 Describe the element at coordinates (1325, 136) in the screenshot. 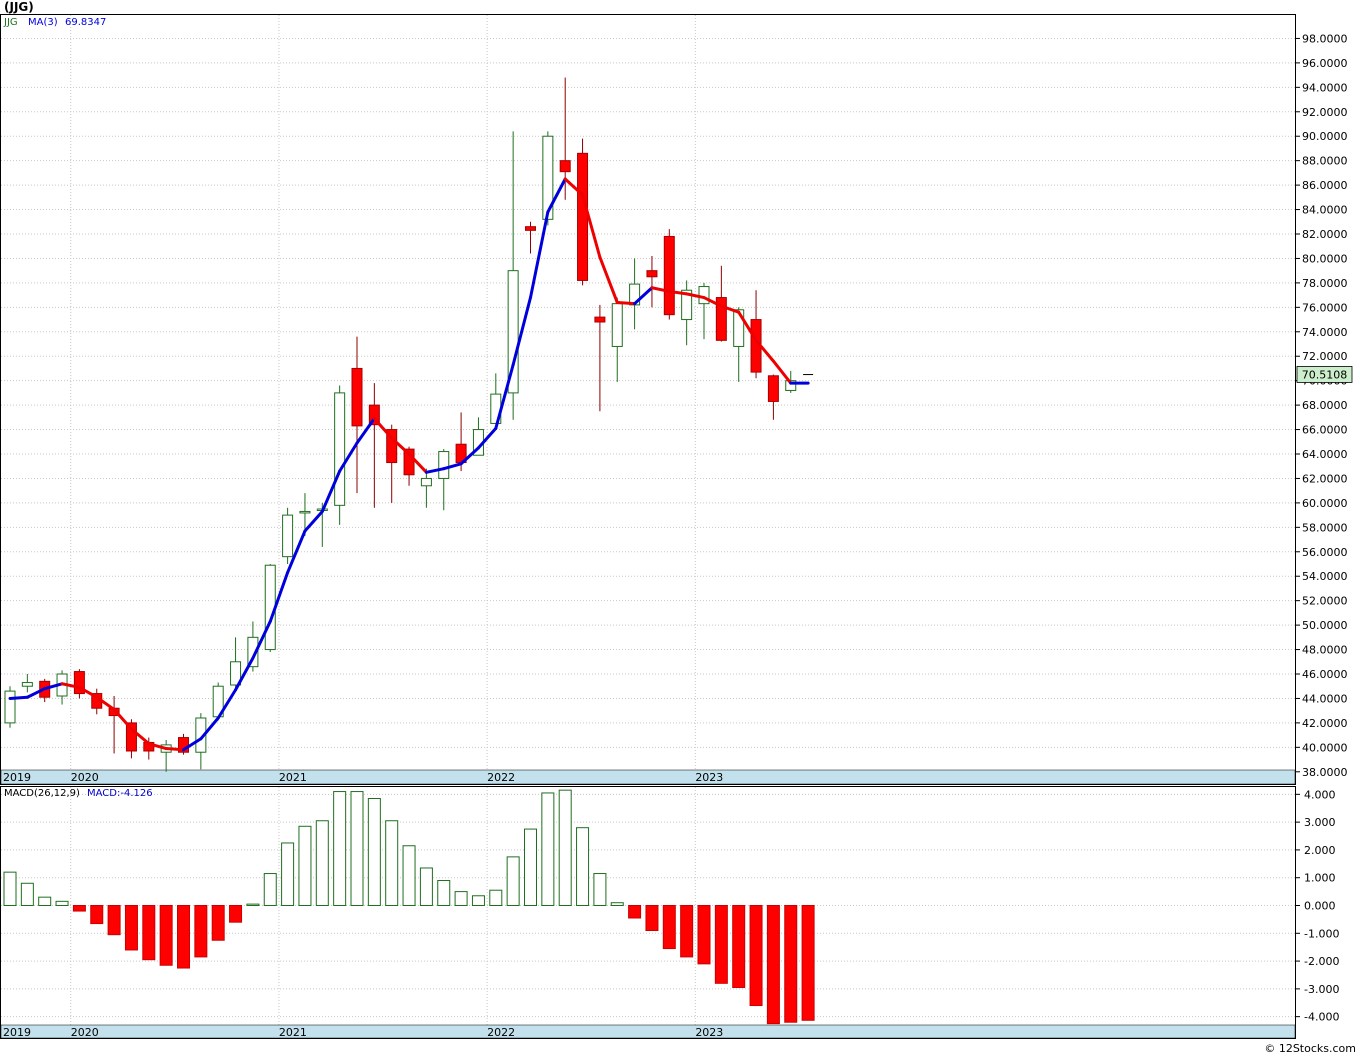

I see `price-tick-label: 90.0000` at that location.